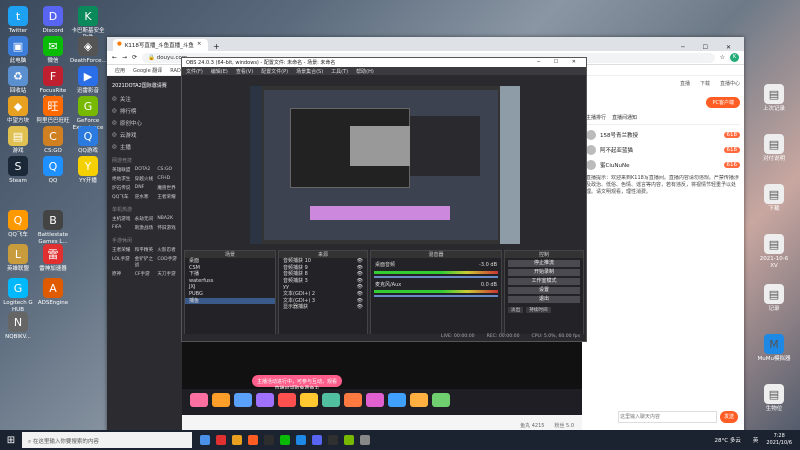  What do you see at coordinates (18, 258) in the screenshot?
I see `desktop-icon: L 英雄联盟` at bounding box center [18, 258].